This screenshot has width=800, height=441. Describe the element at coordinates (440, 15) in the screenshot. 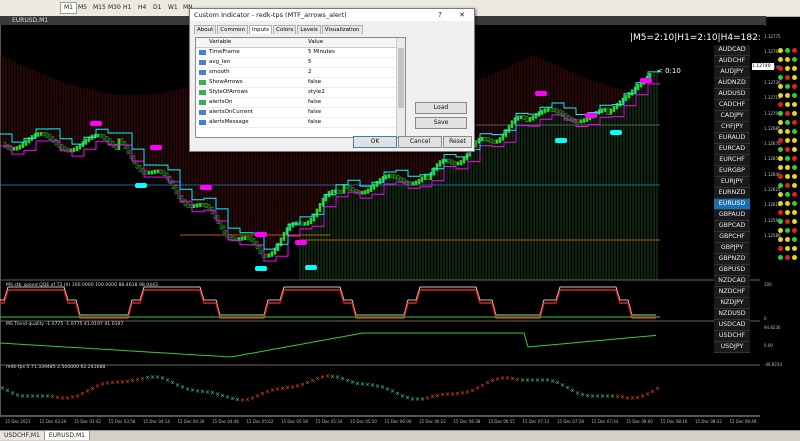

I see `help-button: ?` at that location.